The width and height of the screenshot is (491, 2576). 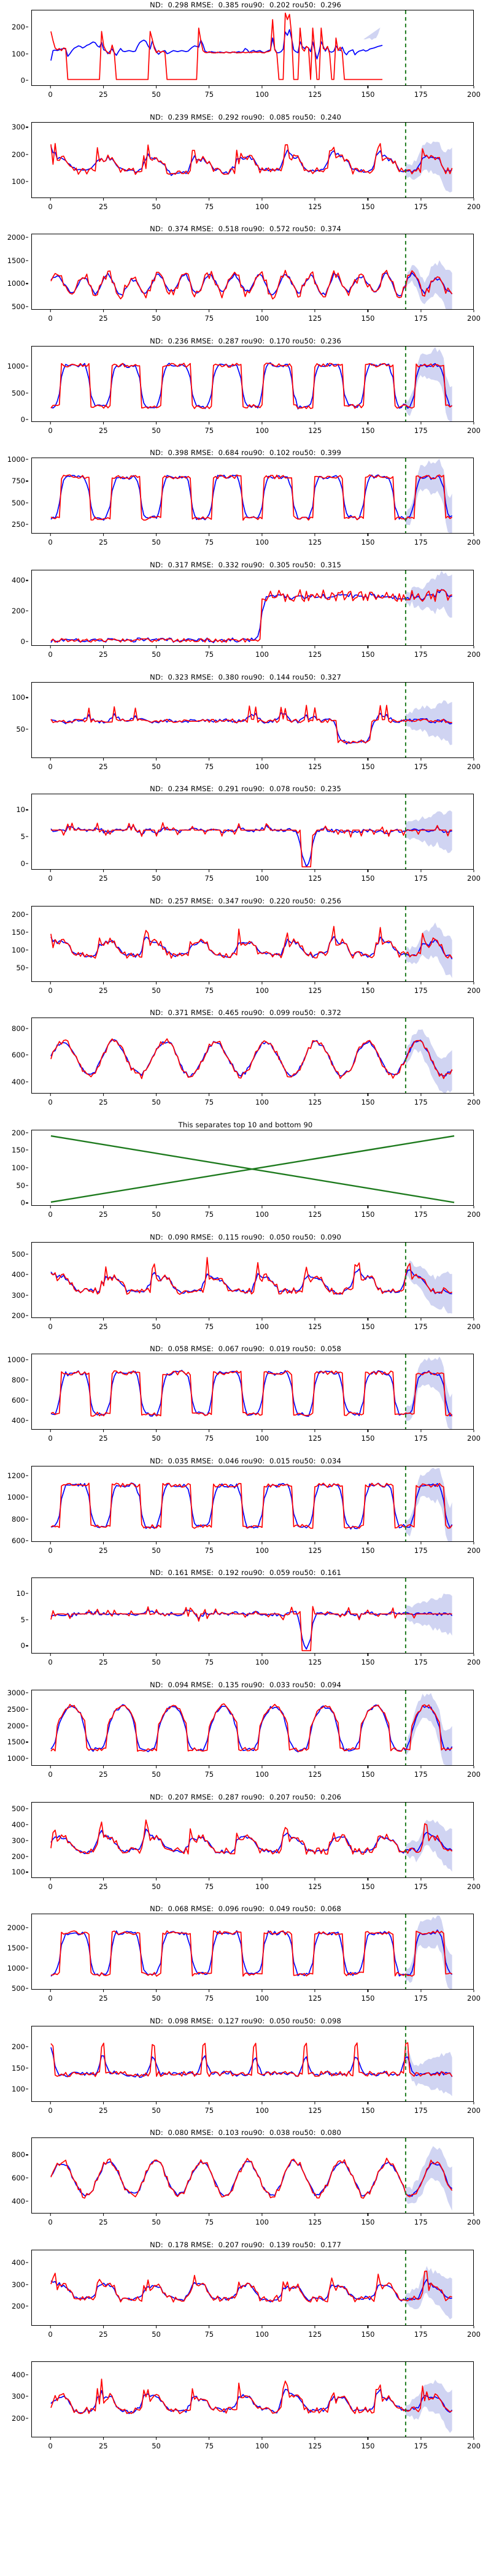 I want to click on separator-note: This separates top 10 and bottom 90, so click(x=245, y=1124).